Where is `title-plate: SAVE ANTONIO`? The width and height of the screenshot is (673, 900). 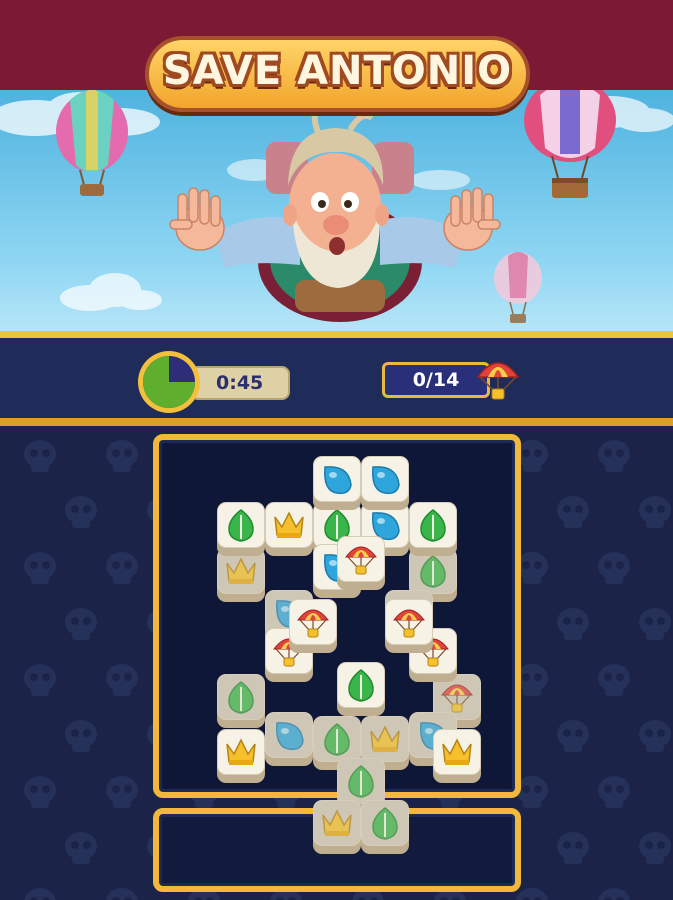 title-plate: SAVE ANTONIO is located at coordinates (337, 74).